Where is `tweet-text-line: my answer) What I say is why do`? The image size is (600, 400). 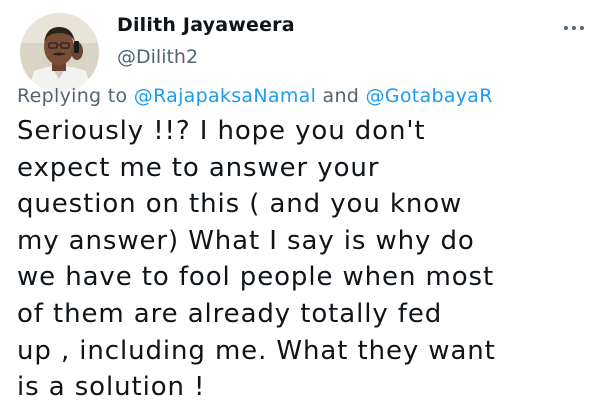 tweet-text-line: my answer) What I say is why do is located at coordinates (246, 240).